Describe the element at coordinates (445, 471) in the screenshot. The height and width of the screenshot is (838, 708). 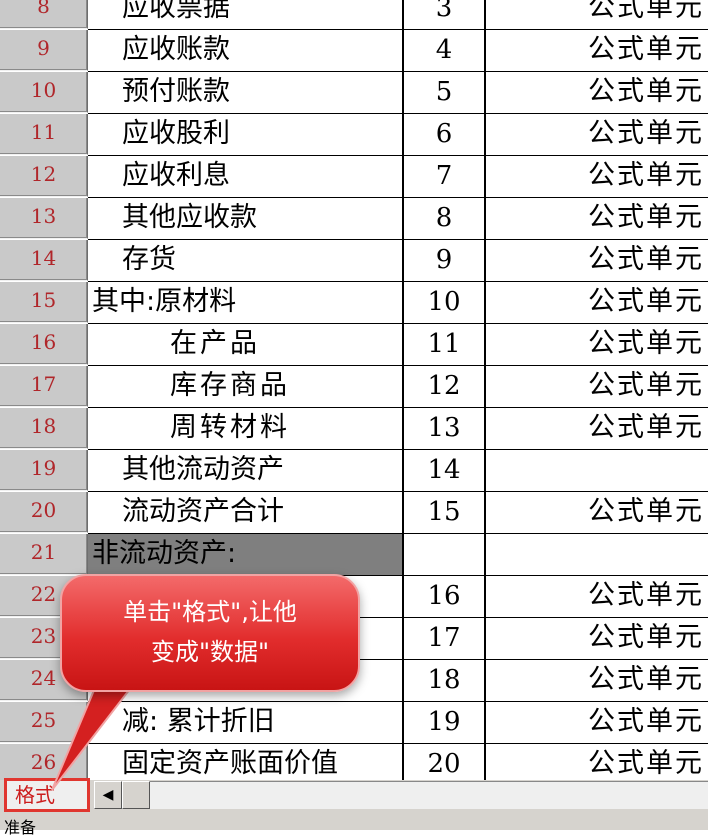
I see `line-number-cell: 14` at that location.